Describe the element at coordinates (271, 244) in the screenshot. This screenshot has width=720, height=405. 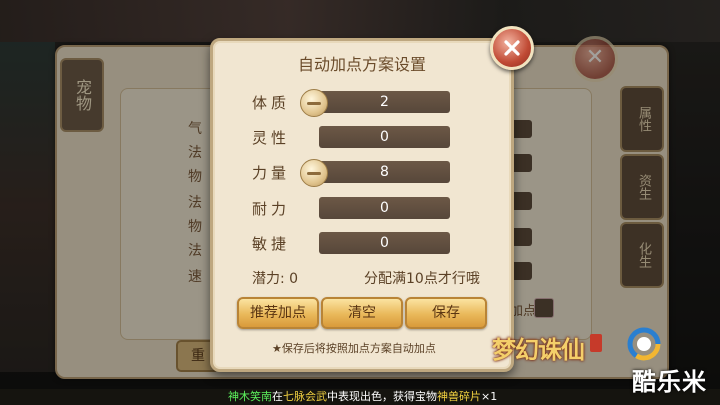
I see `attr-label-agility: 敏捷` at that location.